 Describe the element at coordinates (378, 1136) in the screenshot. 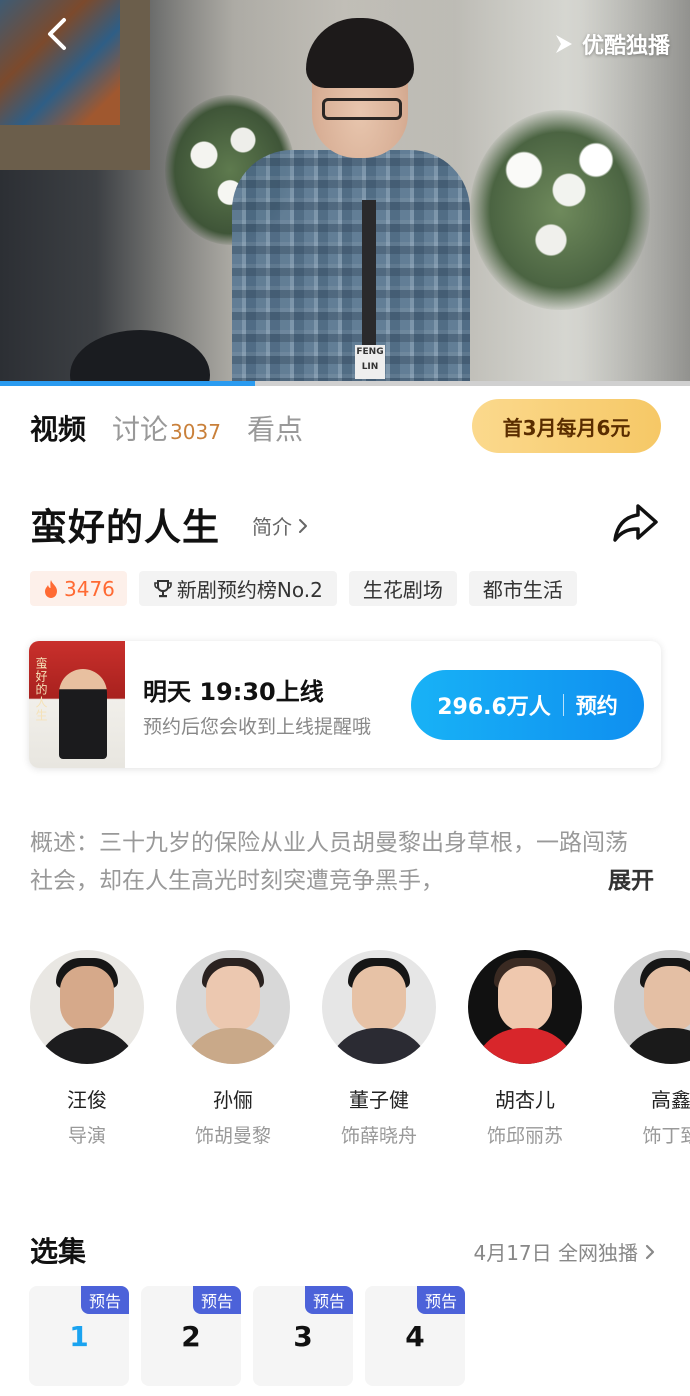

I see `cast-role: 饰薛晓舟` at that location.